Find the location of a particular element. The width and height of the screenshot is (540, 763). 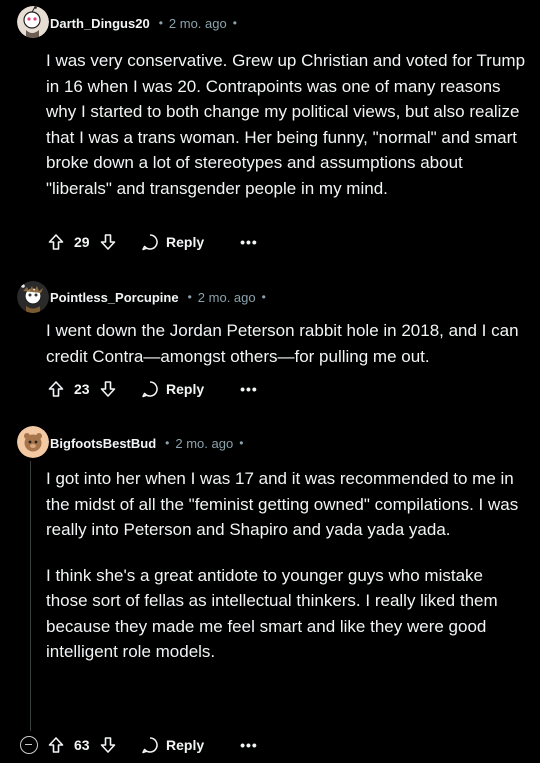

comment-actions: 23 Reply ••• is located at coordinates (152, 389).